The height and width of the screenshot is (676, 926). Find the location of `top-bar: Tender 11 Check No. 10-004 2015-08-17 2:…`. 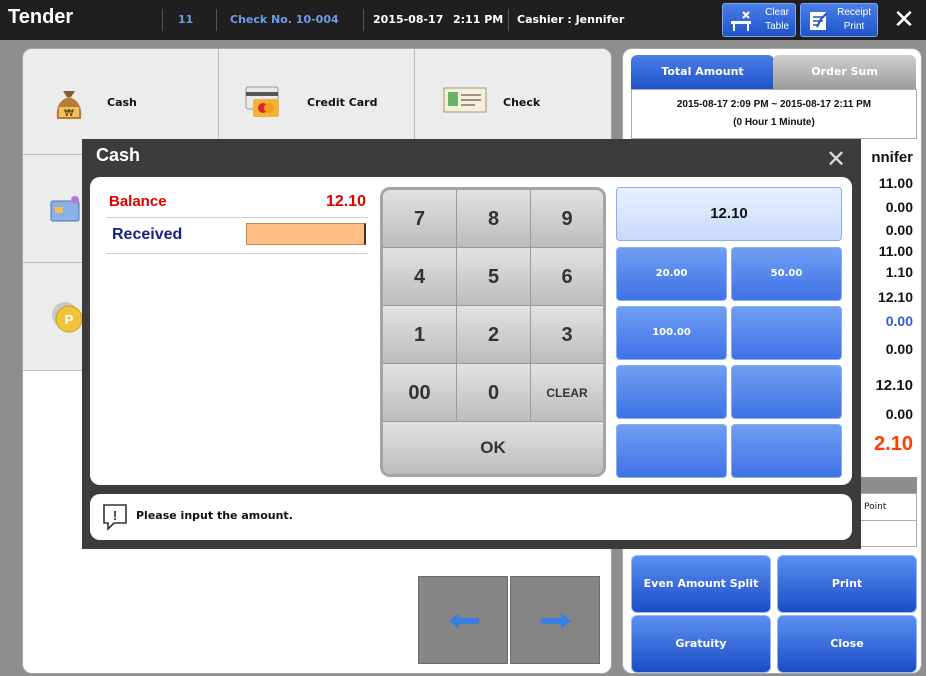

top-bar: Tender 11 Check No. 10-004 2015-08-17 2:… is located at coordinates (463, 20).